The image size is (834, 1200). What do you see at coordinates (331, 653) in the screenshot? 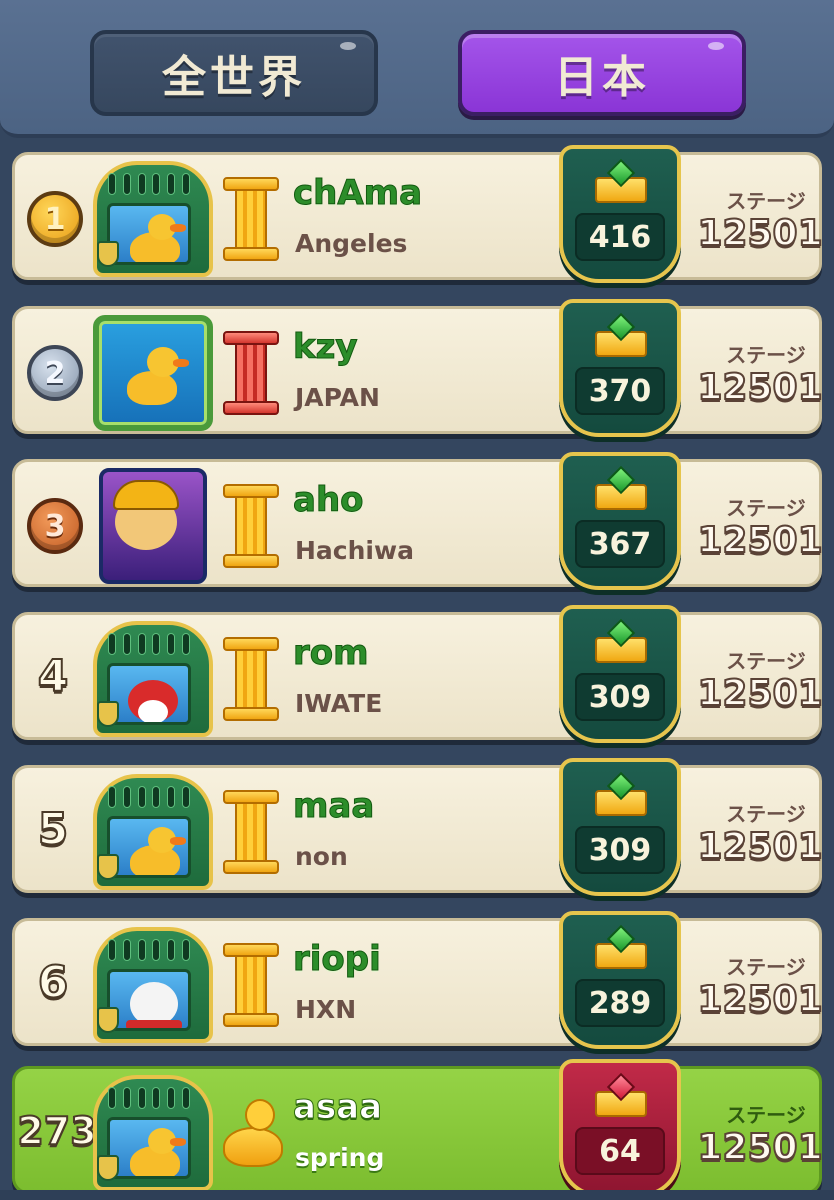
I see `player-name: rom` at bounding box center [331, 653].